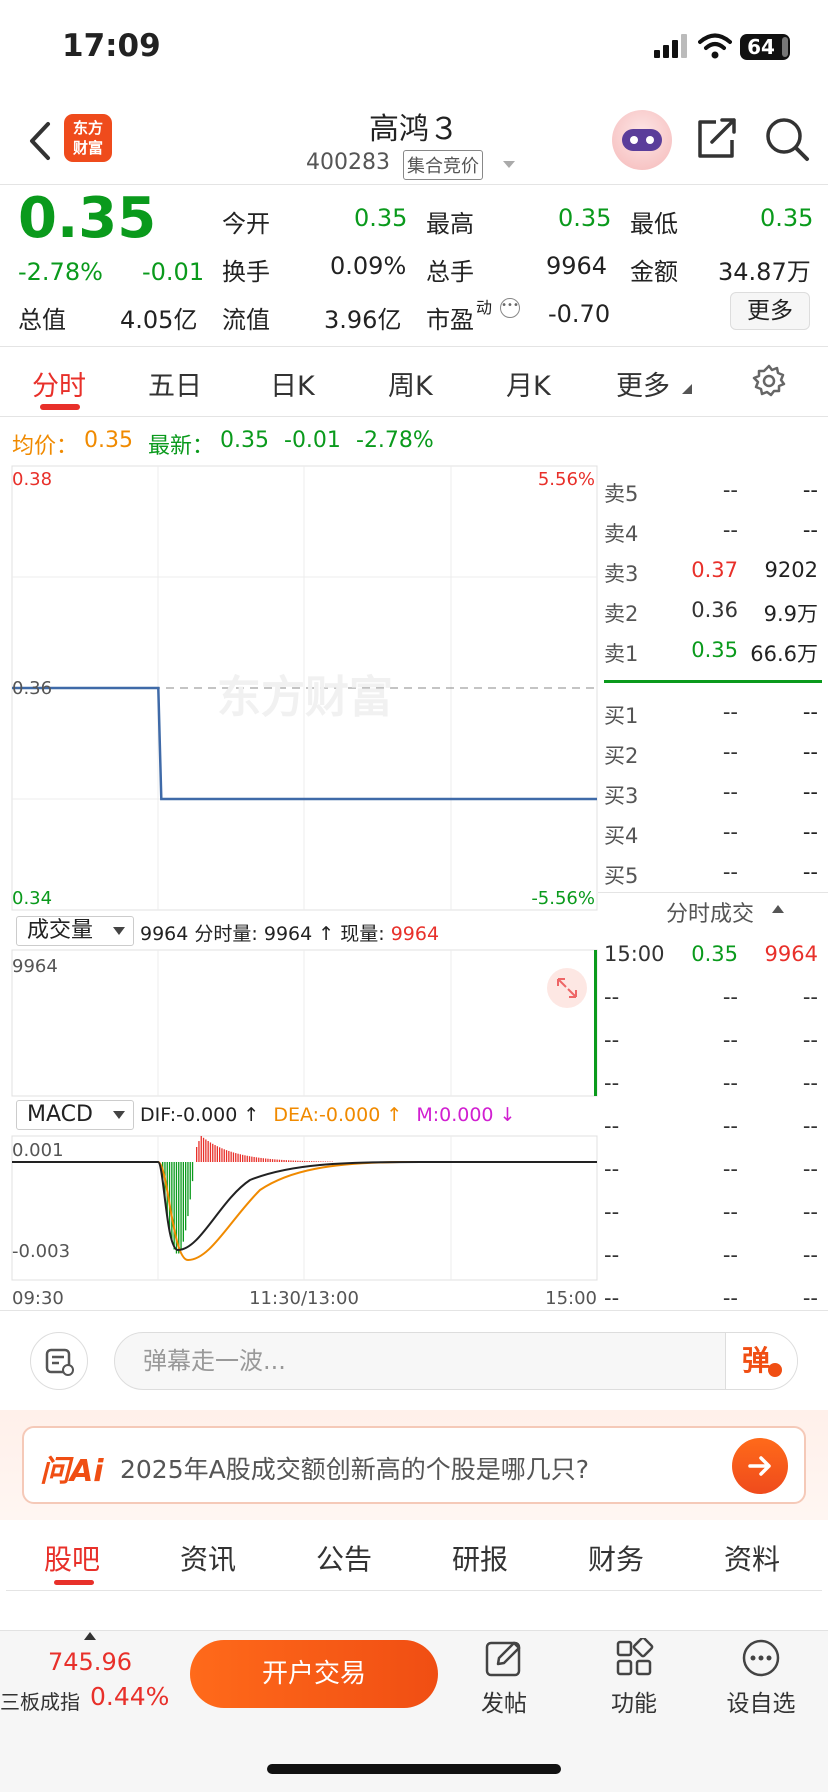 This screenshot has width=828, height=1792. I want to click on order-book-divider, so click(713, 681).